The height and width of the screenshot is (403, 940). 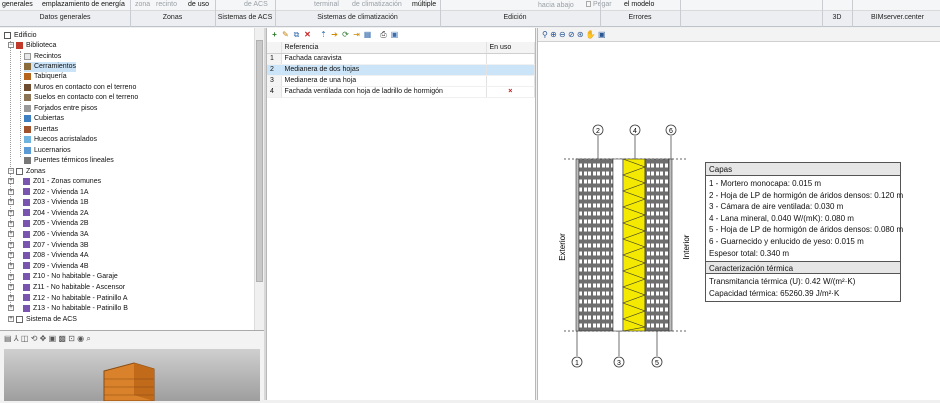 What do you see at coordinates (32, 46) in the screenshot?
I see `tree-item-biblioteca: − Biblioteca` at bounding box center [32, 46].